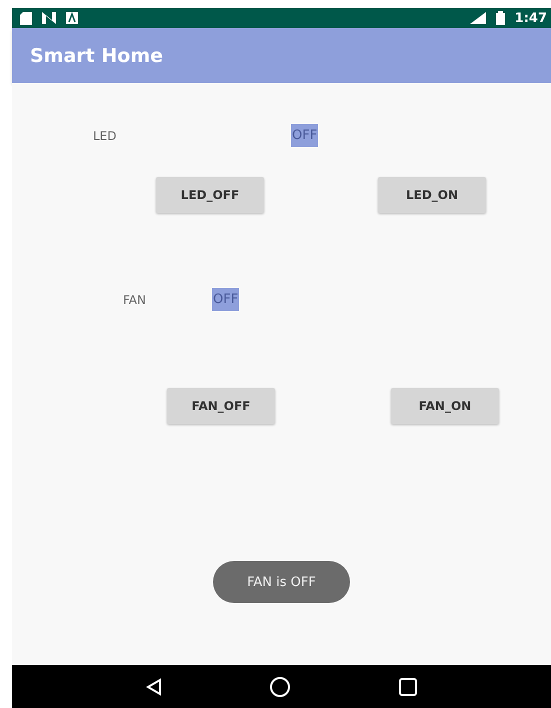 This screenshot has height=708, width=551. Describe the element at coordinates (72, 18) in the screenshot. I see `notification-icon` at that location.